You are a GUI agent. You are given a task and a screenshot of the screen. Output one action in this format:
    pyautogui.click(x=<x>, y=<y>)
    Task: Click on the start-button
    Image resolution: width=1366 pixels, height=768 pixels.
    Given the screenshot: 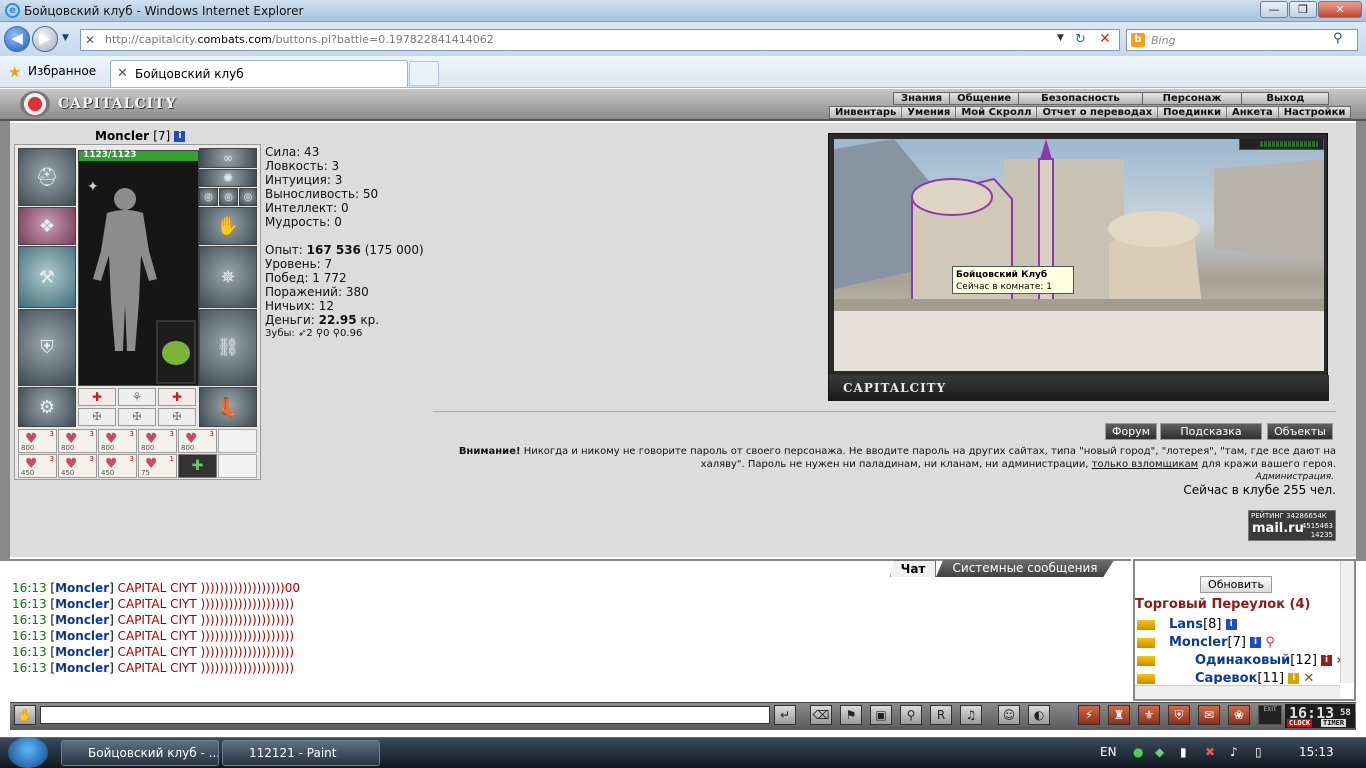 What is the action you would take?
    pyautogui.click(x=28, y=752)
    